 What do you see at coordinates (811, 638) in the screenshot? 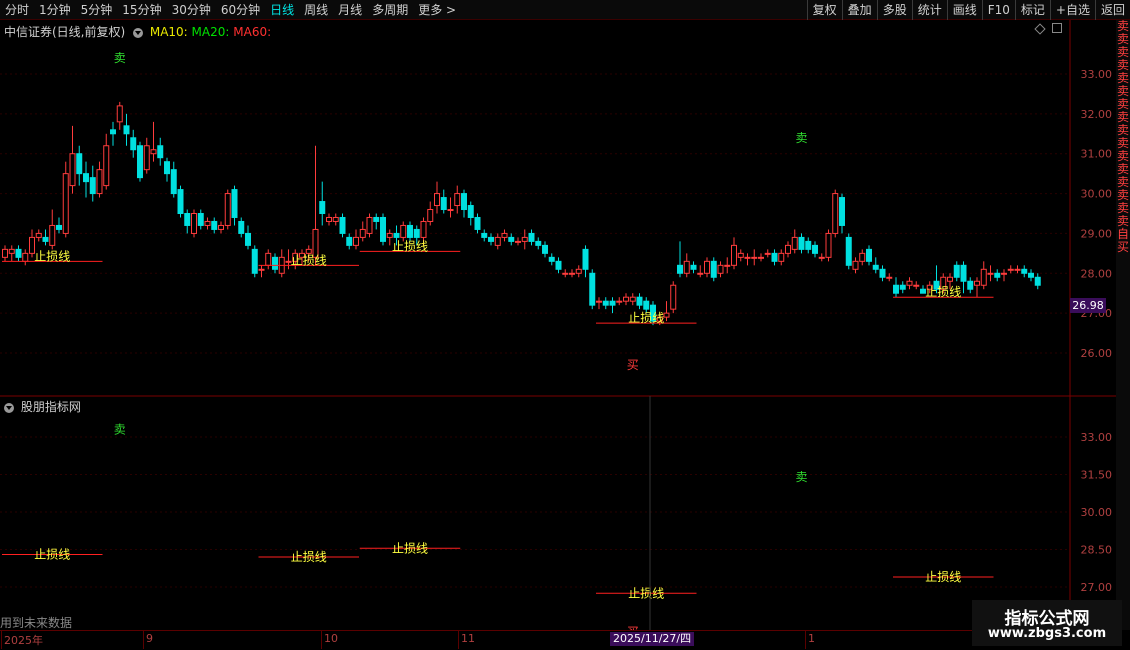
I see `date-label-4: 1` at bounding box center [811, 638].